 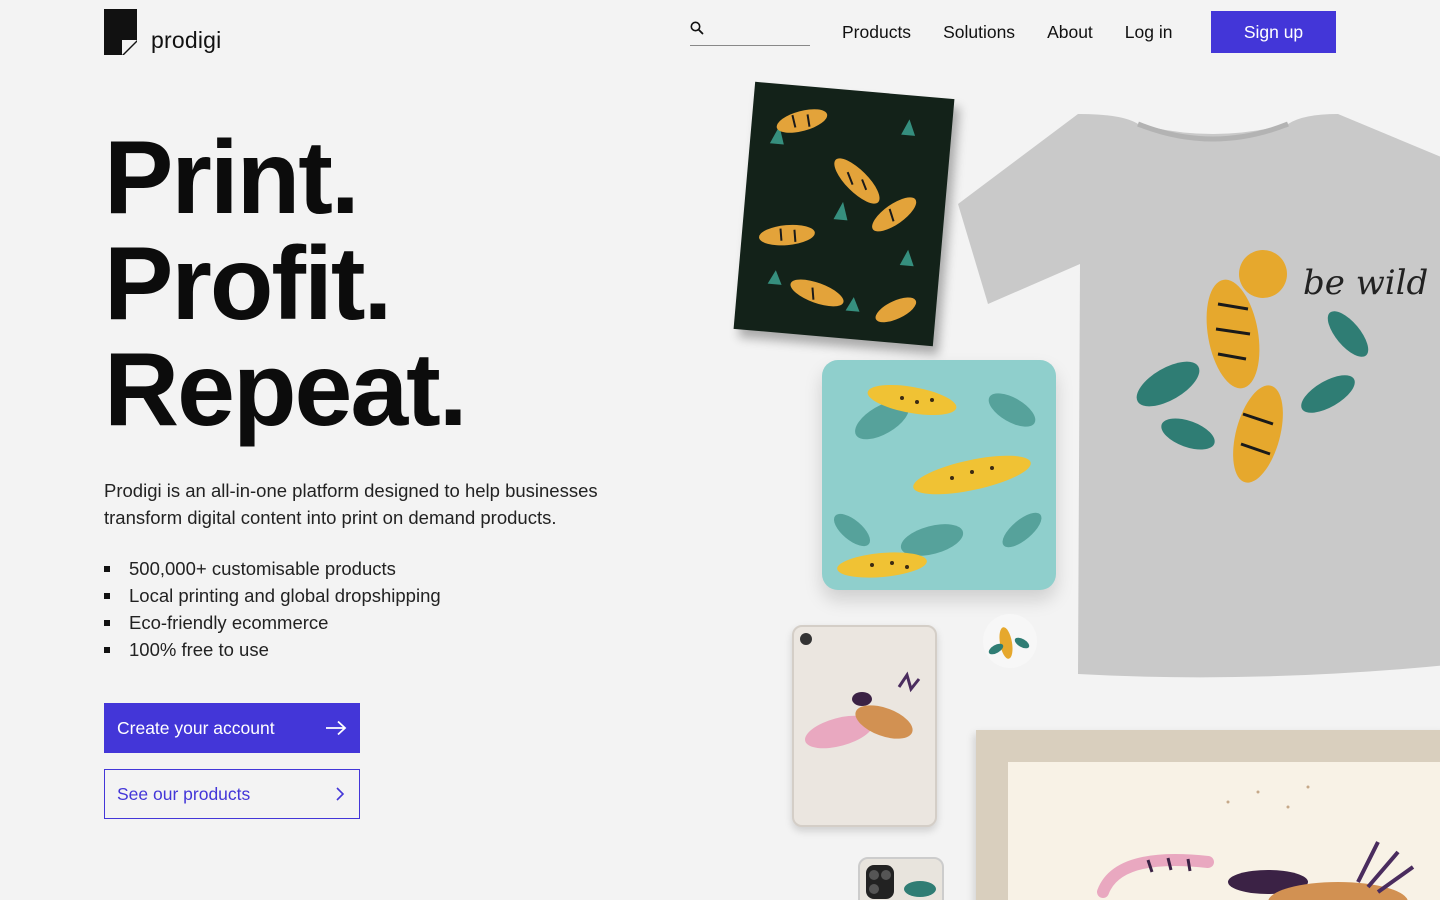 What do you see at coordinates (1365, 283) in the screenshot?
I see `tshirt-print-text: be wild` at bounding box center [1365, 283].